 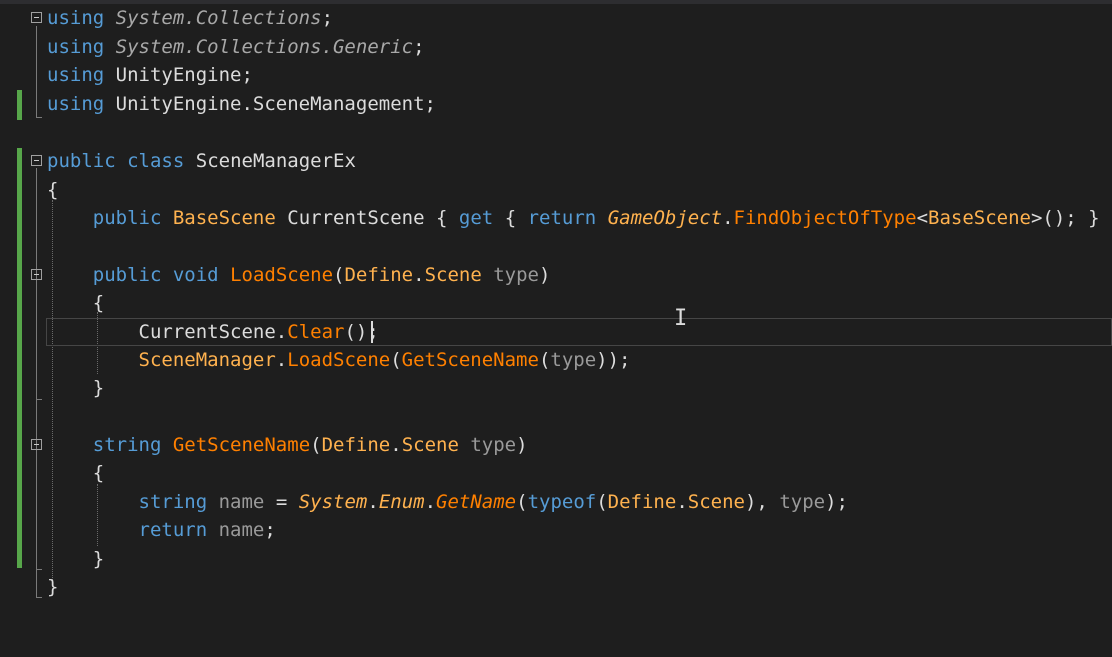 I want to click on operator: =, so click(x=281, y=502).